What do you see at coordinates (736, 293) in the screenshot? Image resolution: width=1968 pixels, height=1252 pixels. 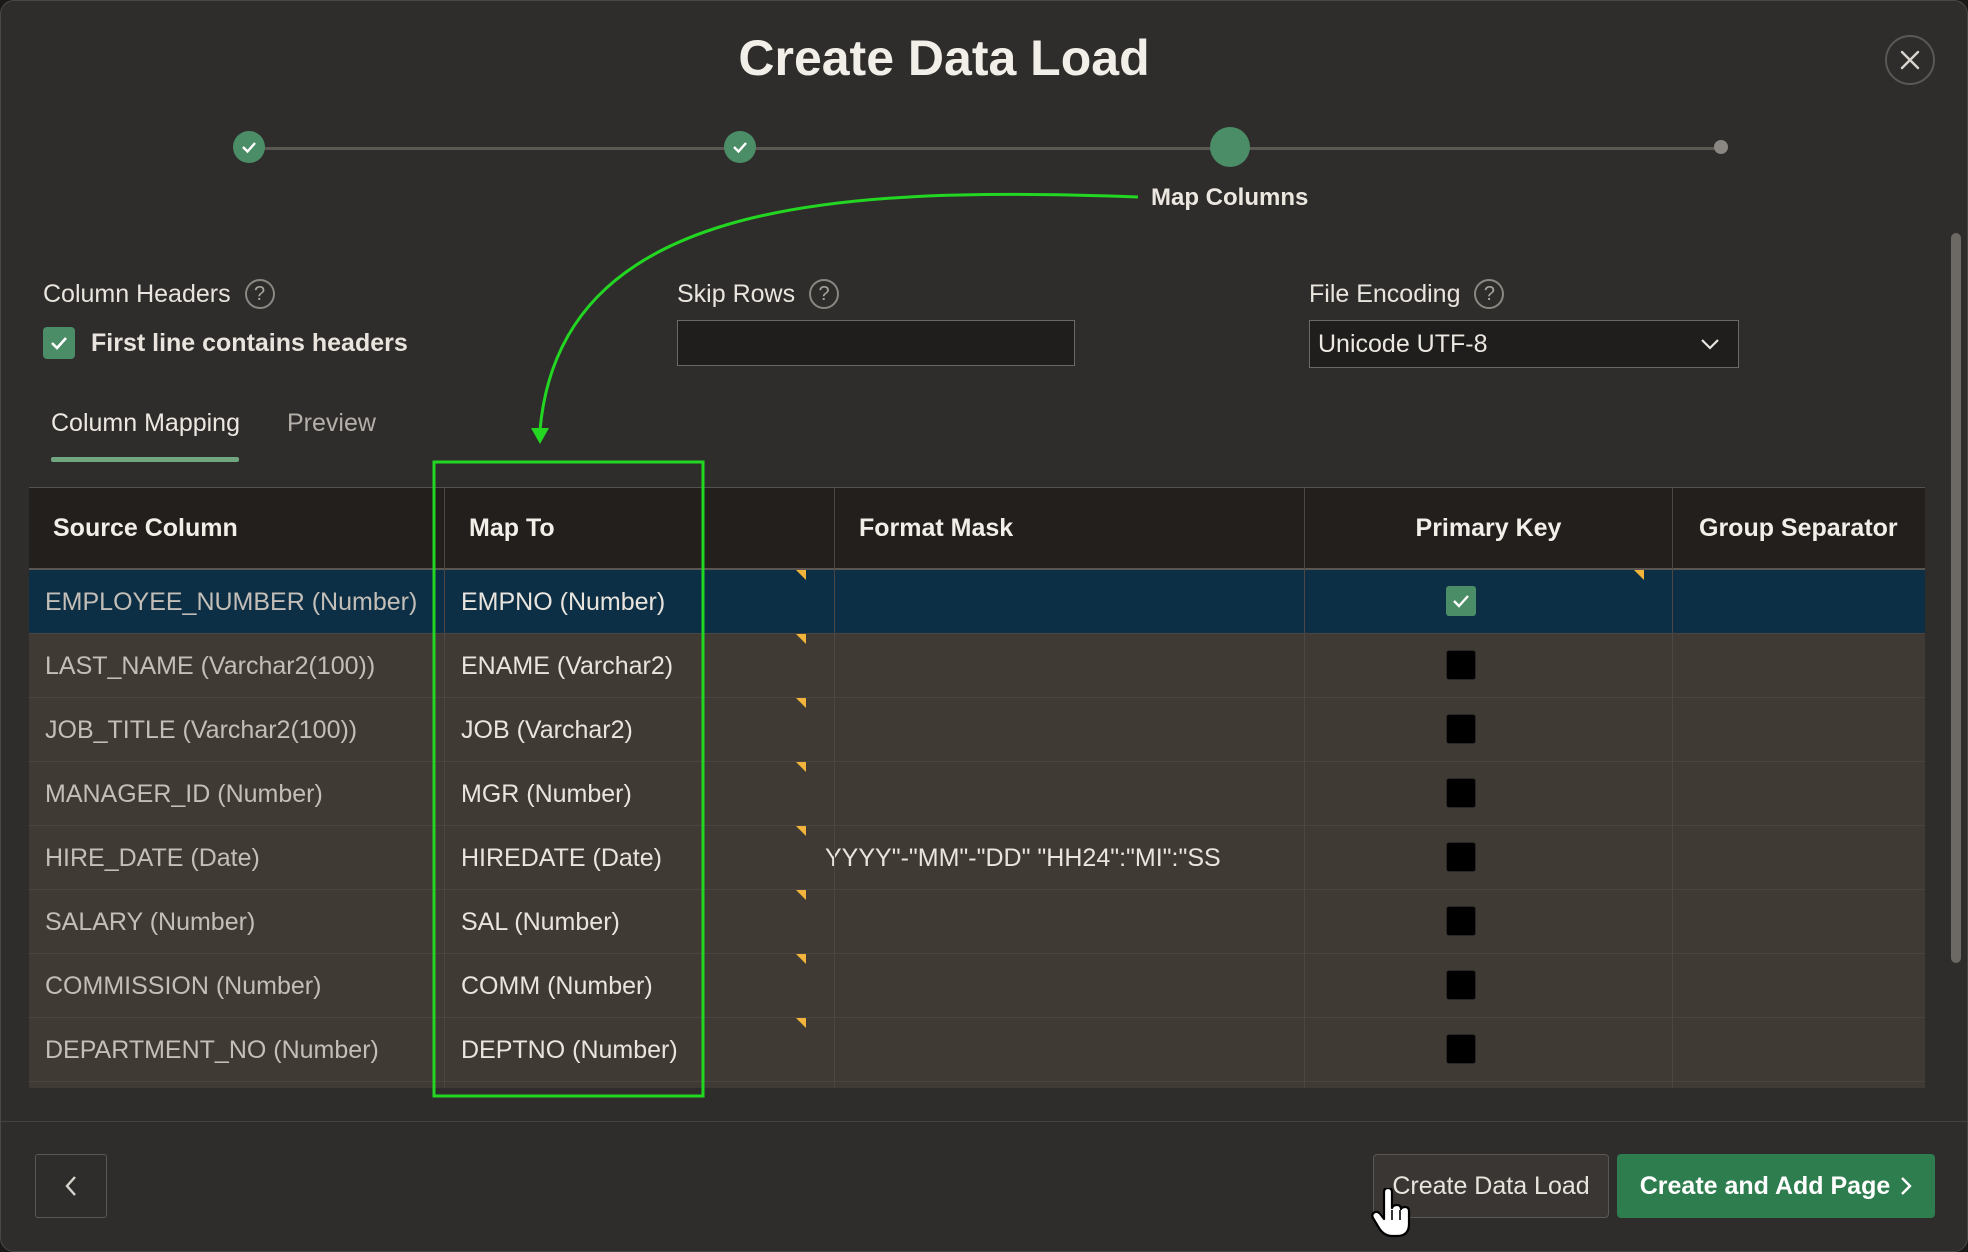 I see `skip-rows-label: Skip Rows` at bounding box center [736, 293].